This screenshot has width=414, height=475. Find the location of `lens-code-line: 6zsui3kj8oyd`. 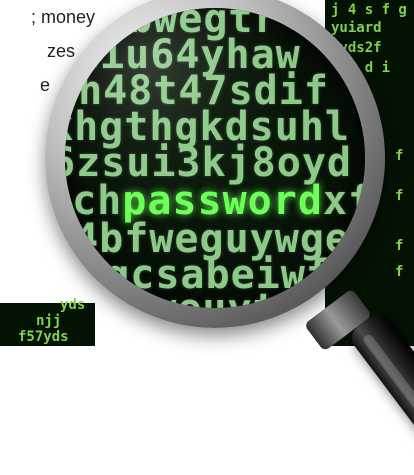

lens-code-line: 6zsui3kj8oyd is located at coordinates (208, 163).